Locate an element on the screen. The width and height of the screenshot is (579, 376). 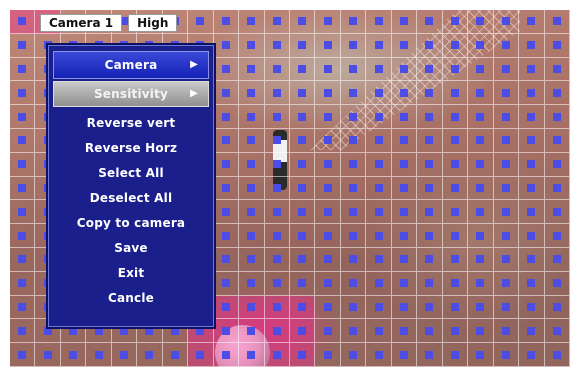
menu-item-select-all: Select All is located at coordinates (131, 173).